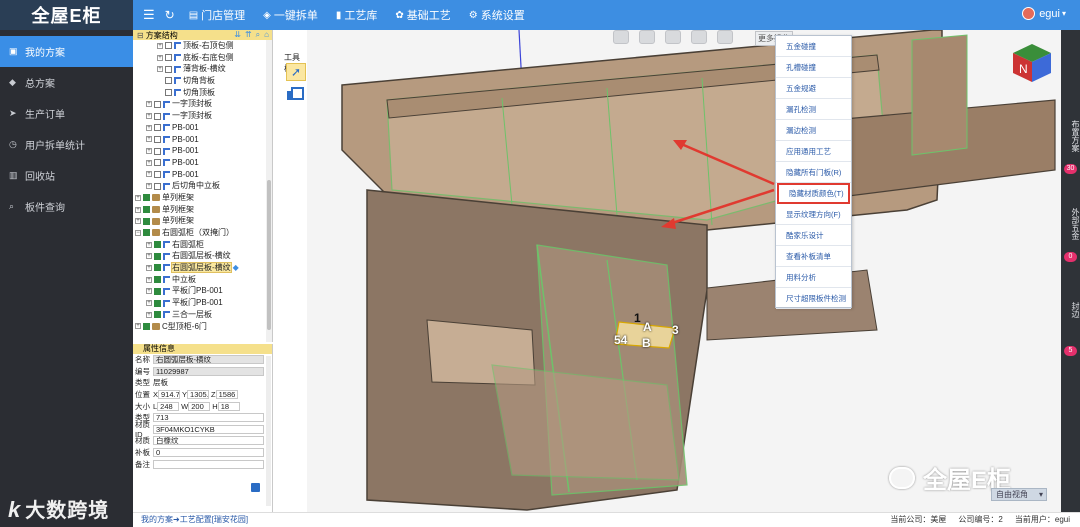 The image size is (1080, 527). Describe the element at coordinates (813, 67) in the screenshot. I see `context-menu-item-1: 孔槽碰撞` at that location.